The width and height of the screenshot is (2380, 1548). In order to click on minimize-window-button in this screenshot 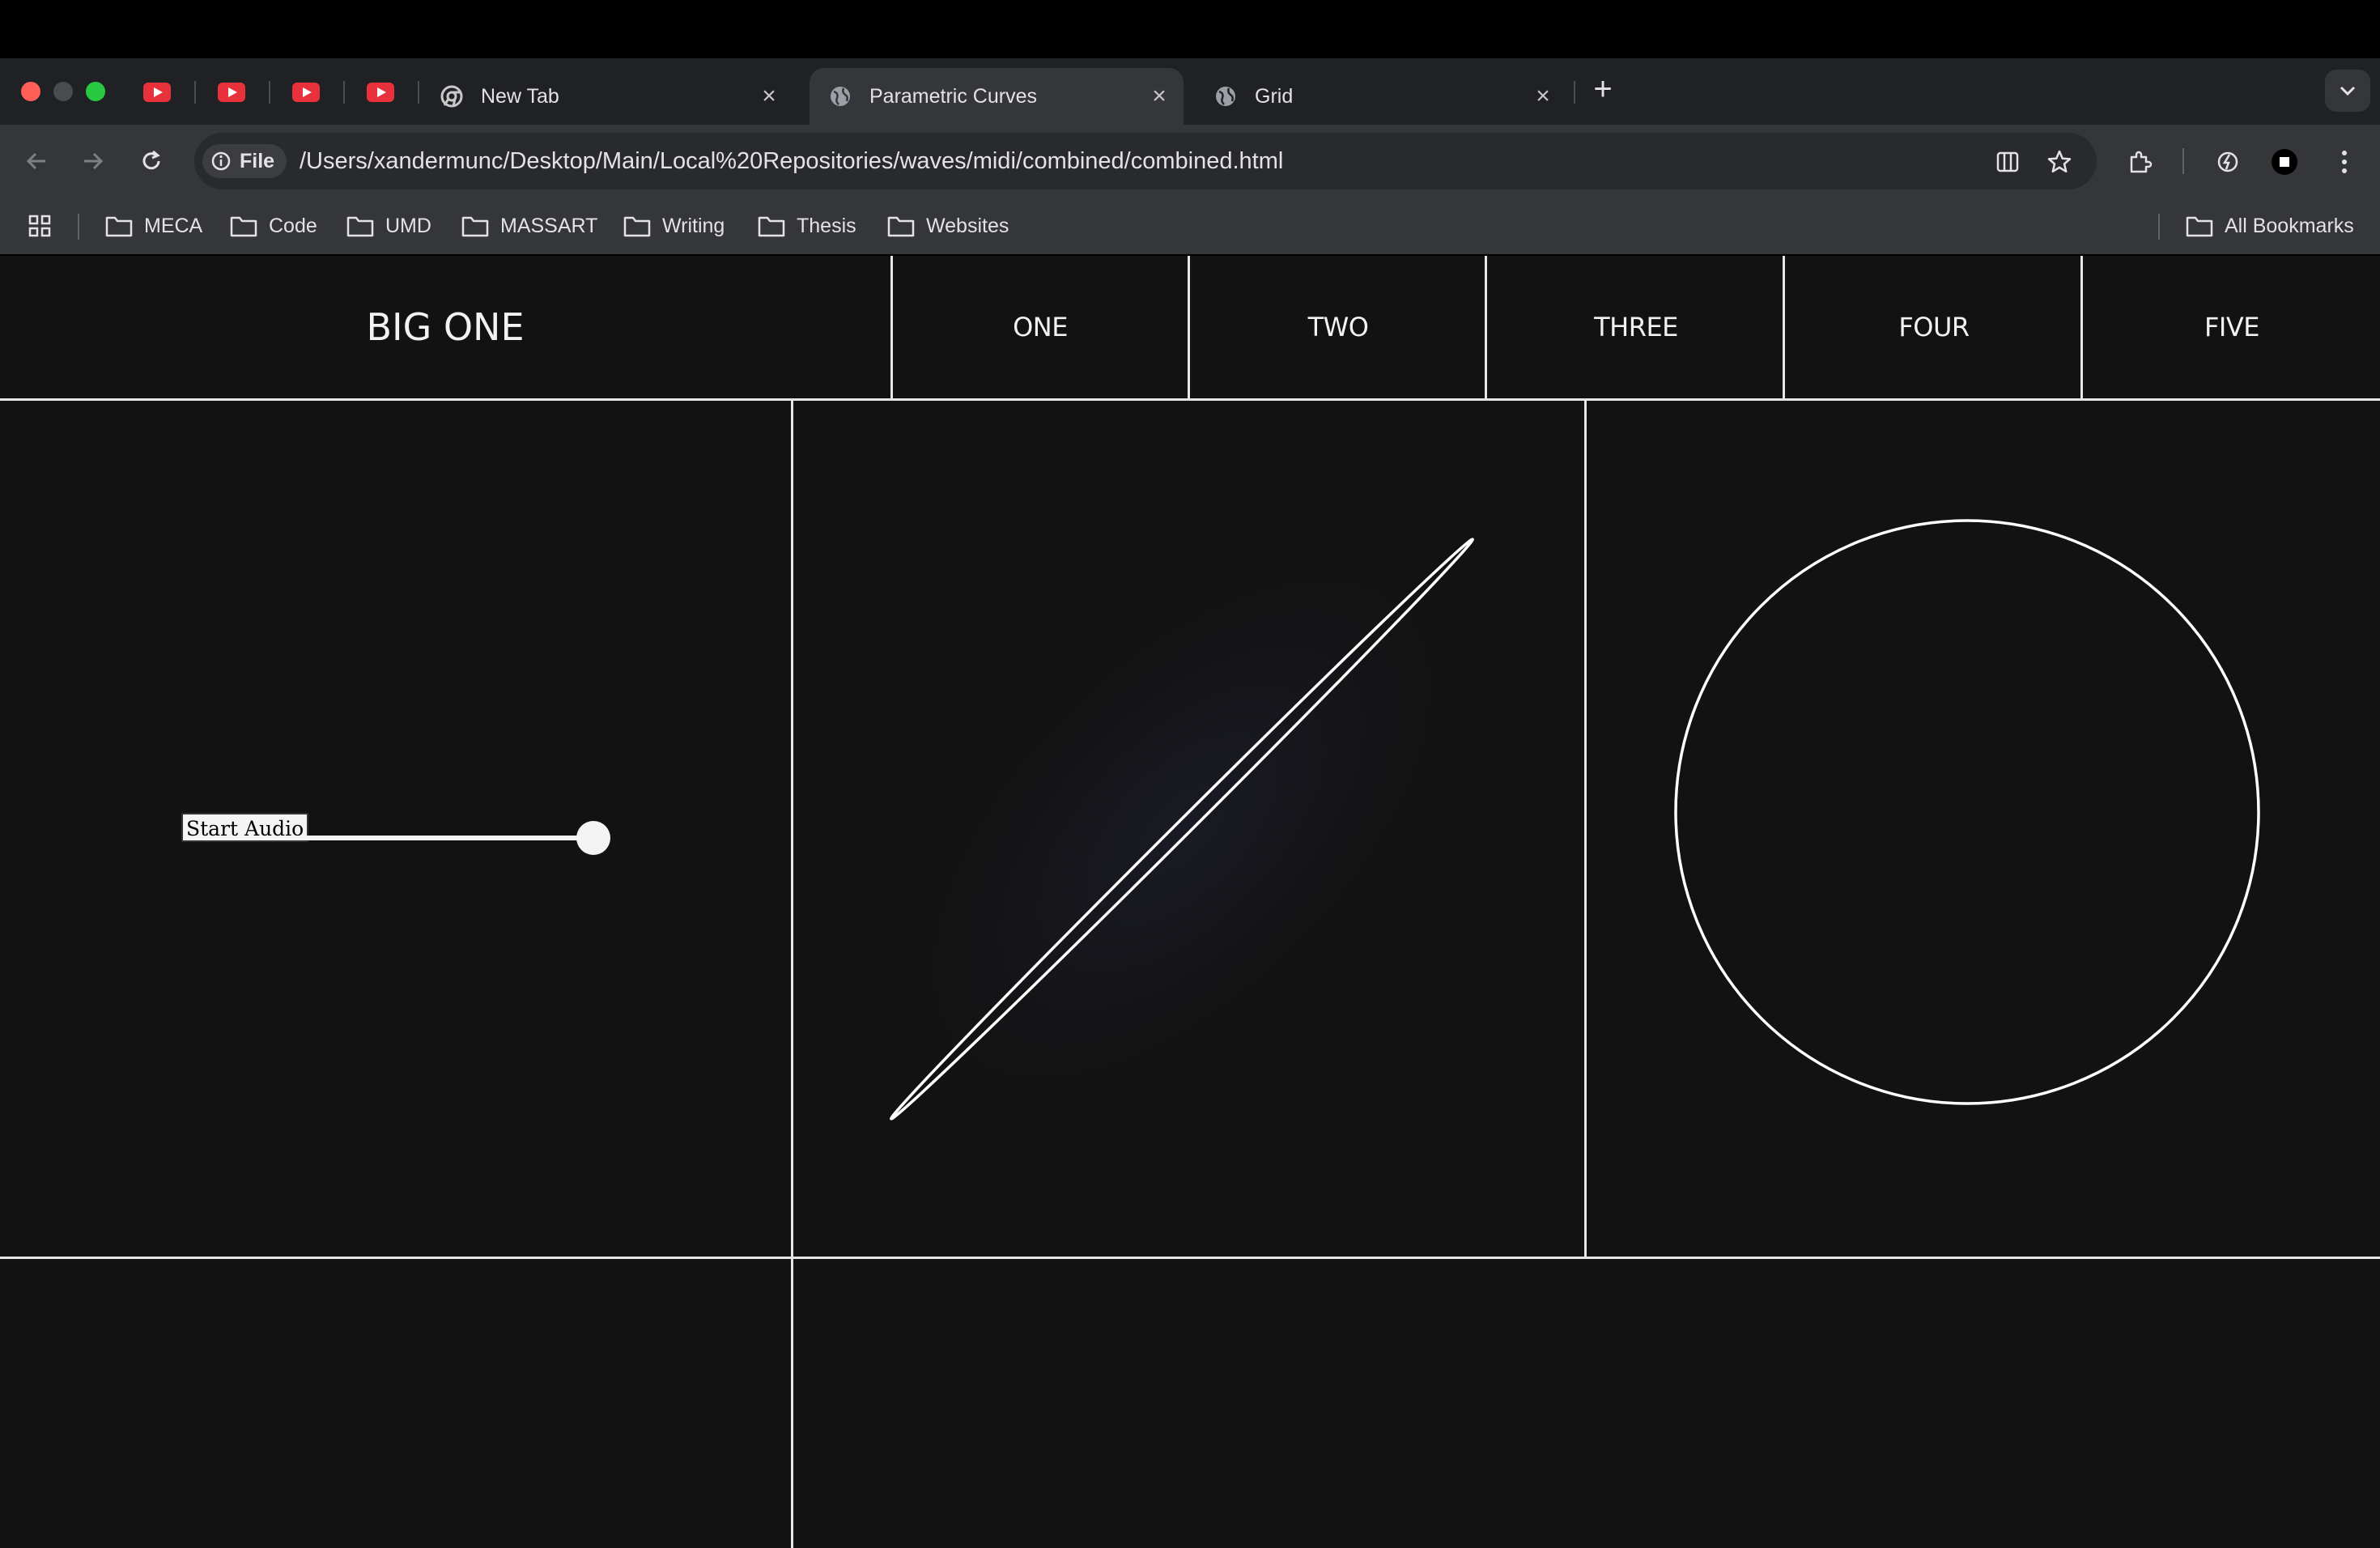, I will do `click(63, 92)`.